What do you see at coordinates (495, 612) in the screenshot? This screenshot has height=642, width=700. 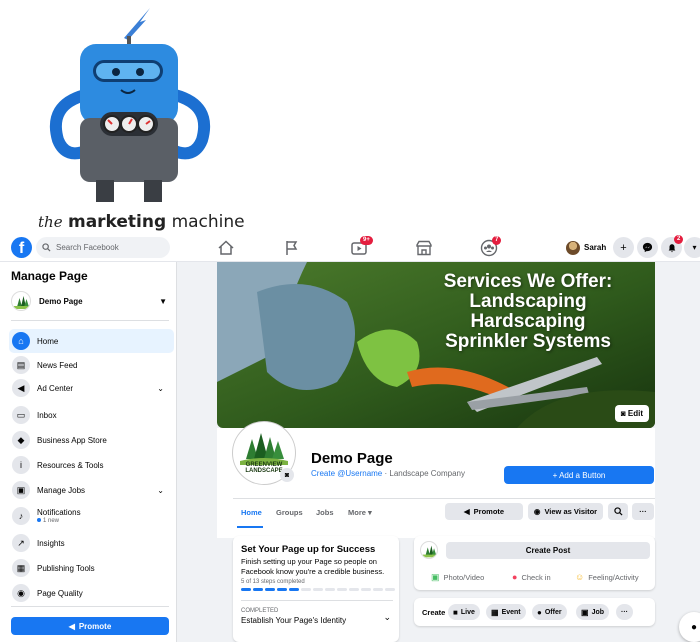 I see `calendar-icon: ▦` at bounding box center [495, 612].